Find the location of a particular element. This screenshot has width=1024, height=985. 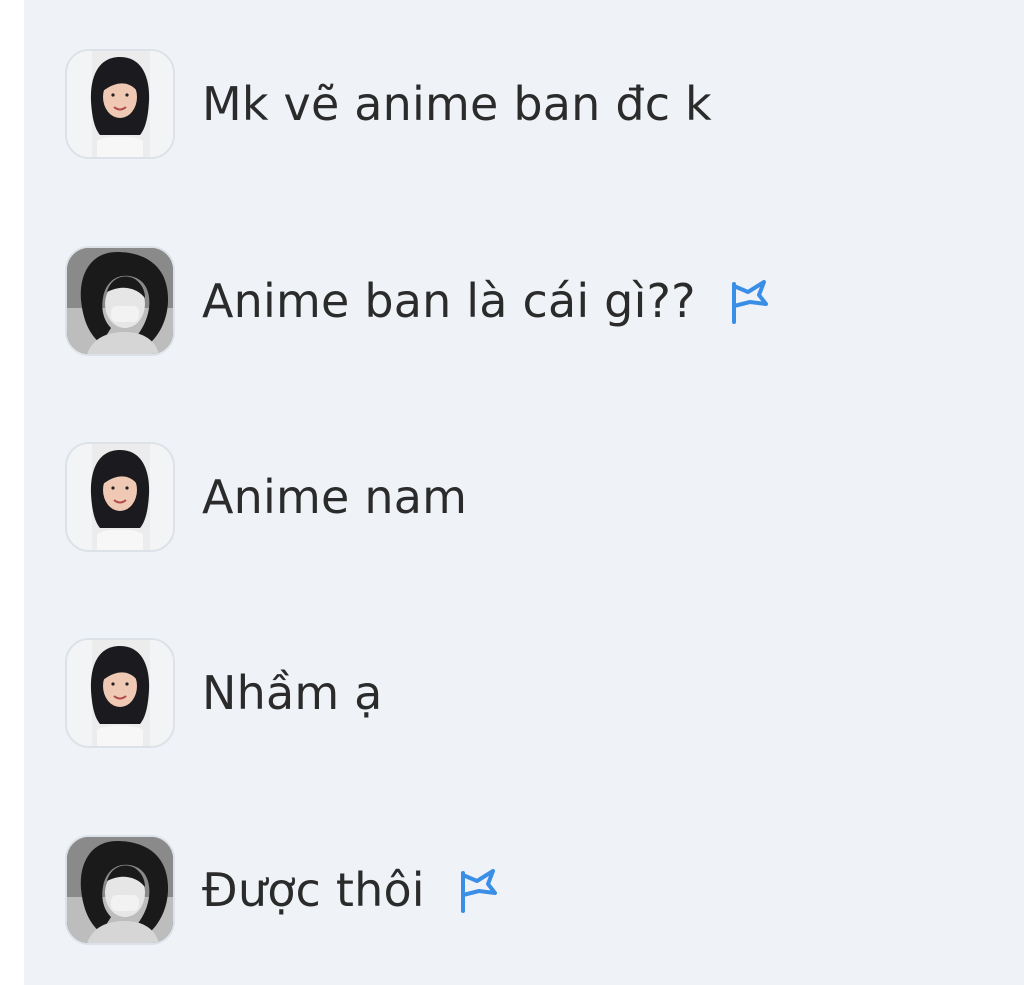

chat-message: Nhầm ạ is located at coordinates (224, 693).